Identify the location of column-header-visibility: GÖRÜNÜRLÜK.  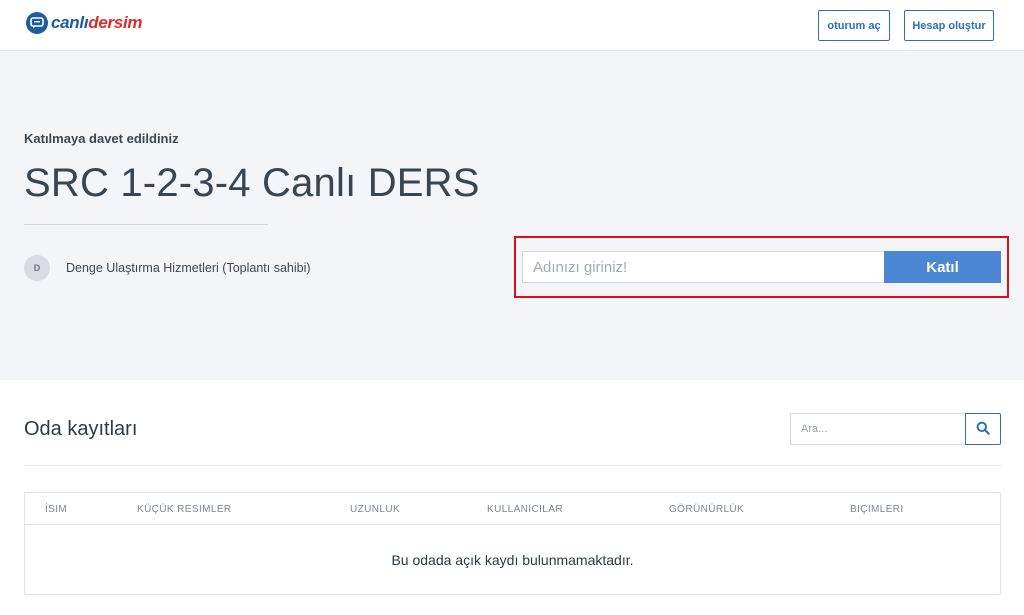
(706, 509).